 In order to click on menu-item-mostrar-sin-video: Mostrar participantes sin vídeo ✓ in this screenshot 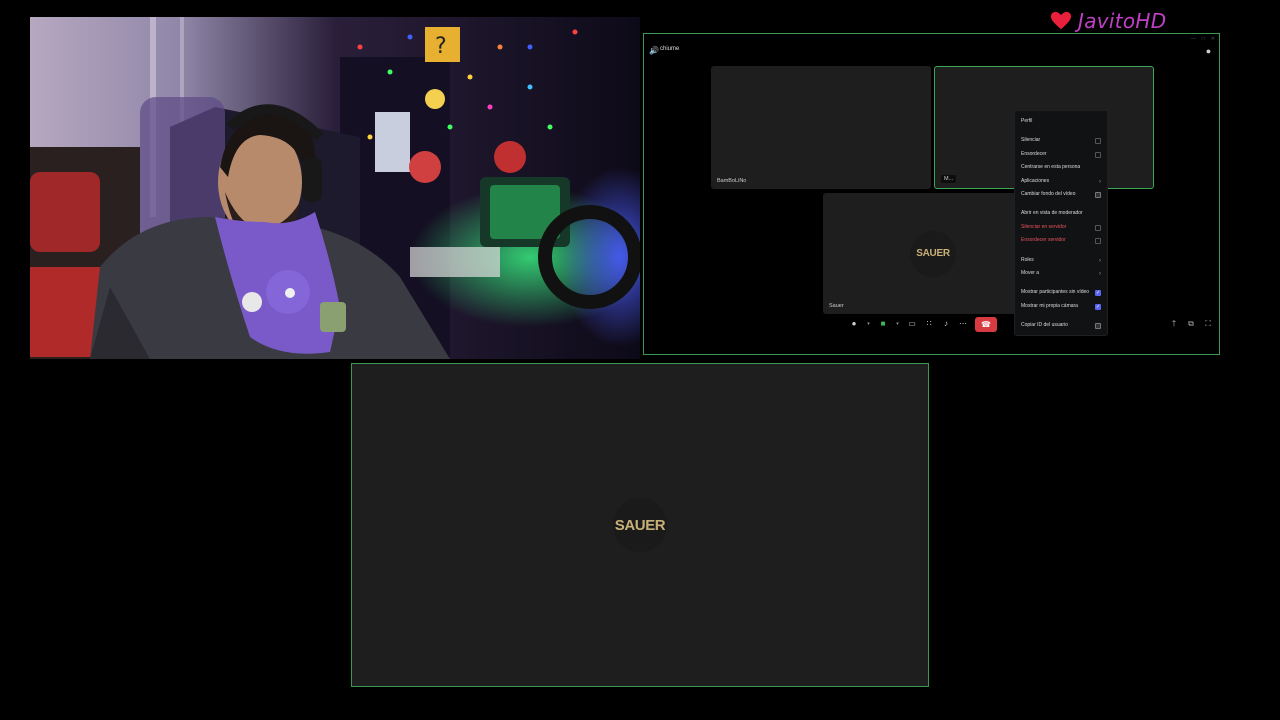, I will do `click(1061, 292)`.